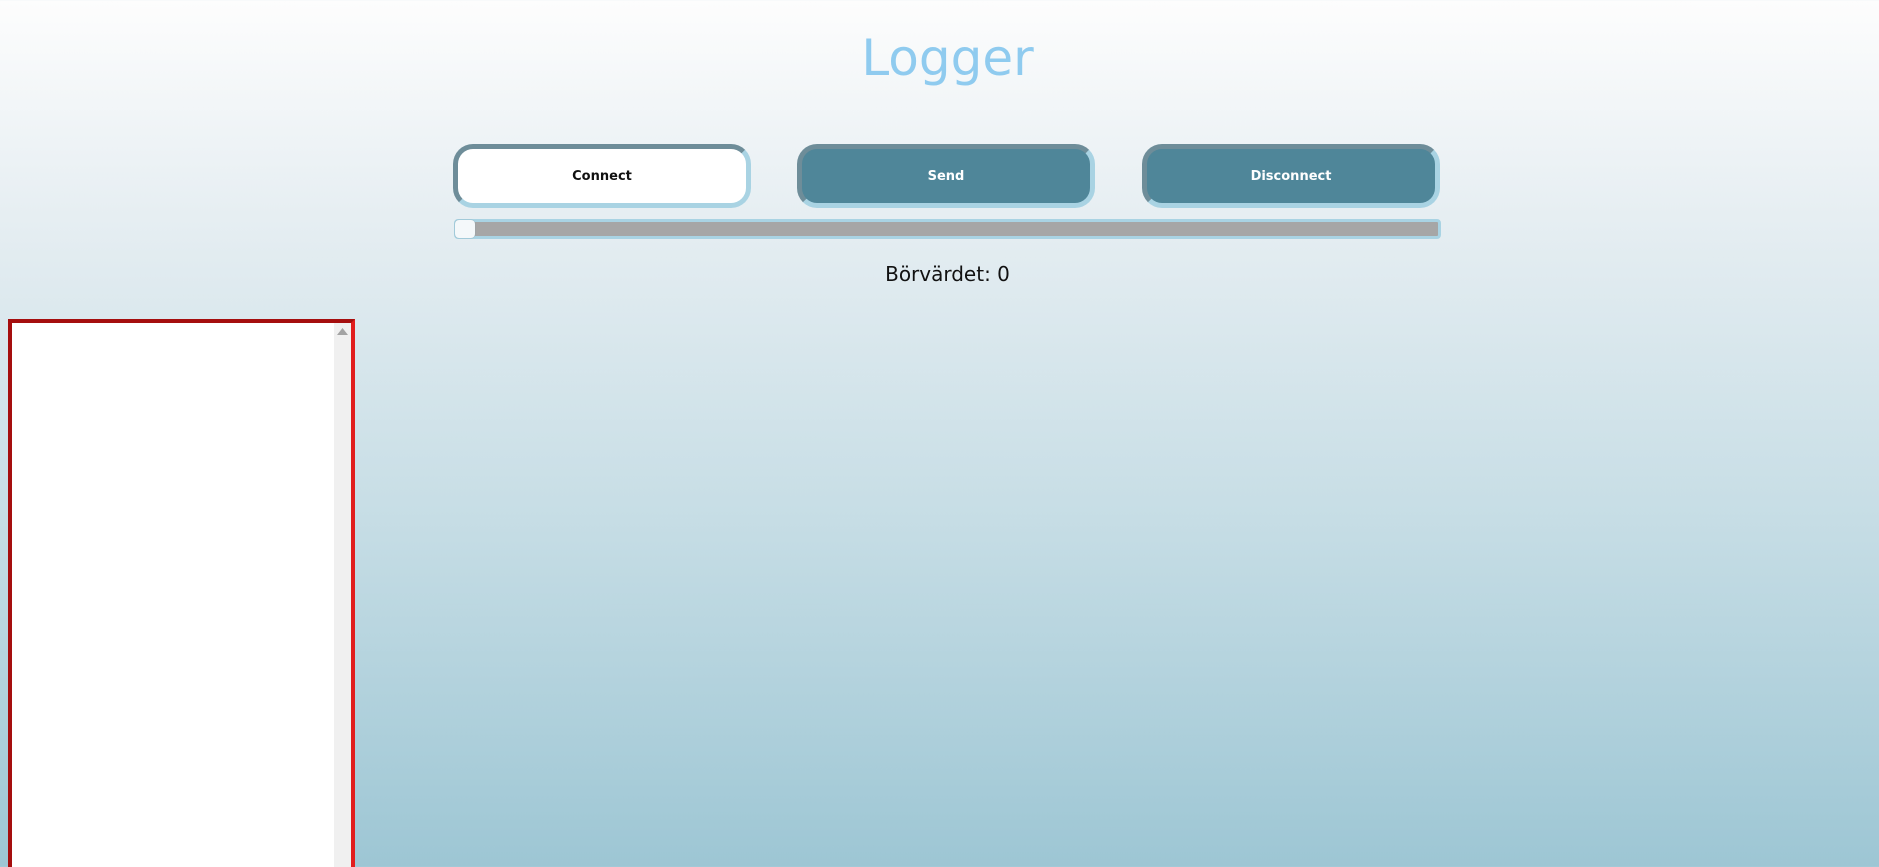 The height and width of the screenshot is (867, 1879). Describe the element at coordinates (947, 58) in the screenshot. I see `page-title: Logger` at that location.